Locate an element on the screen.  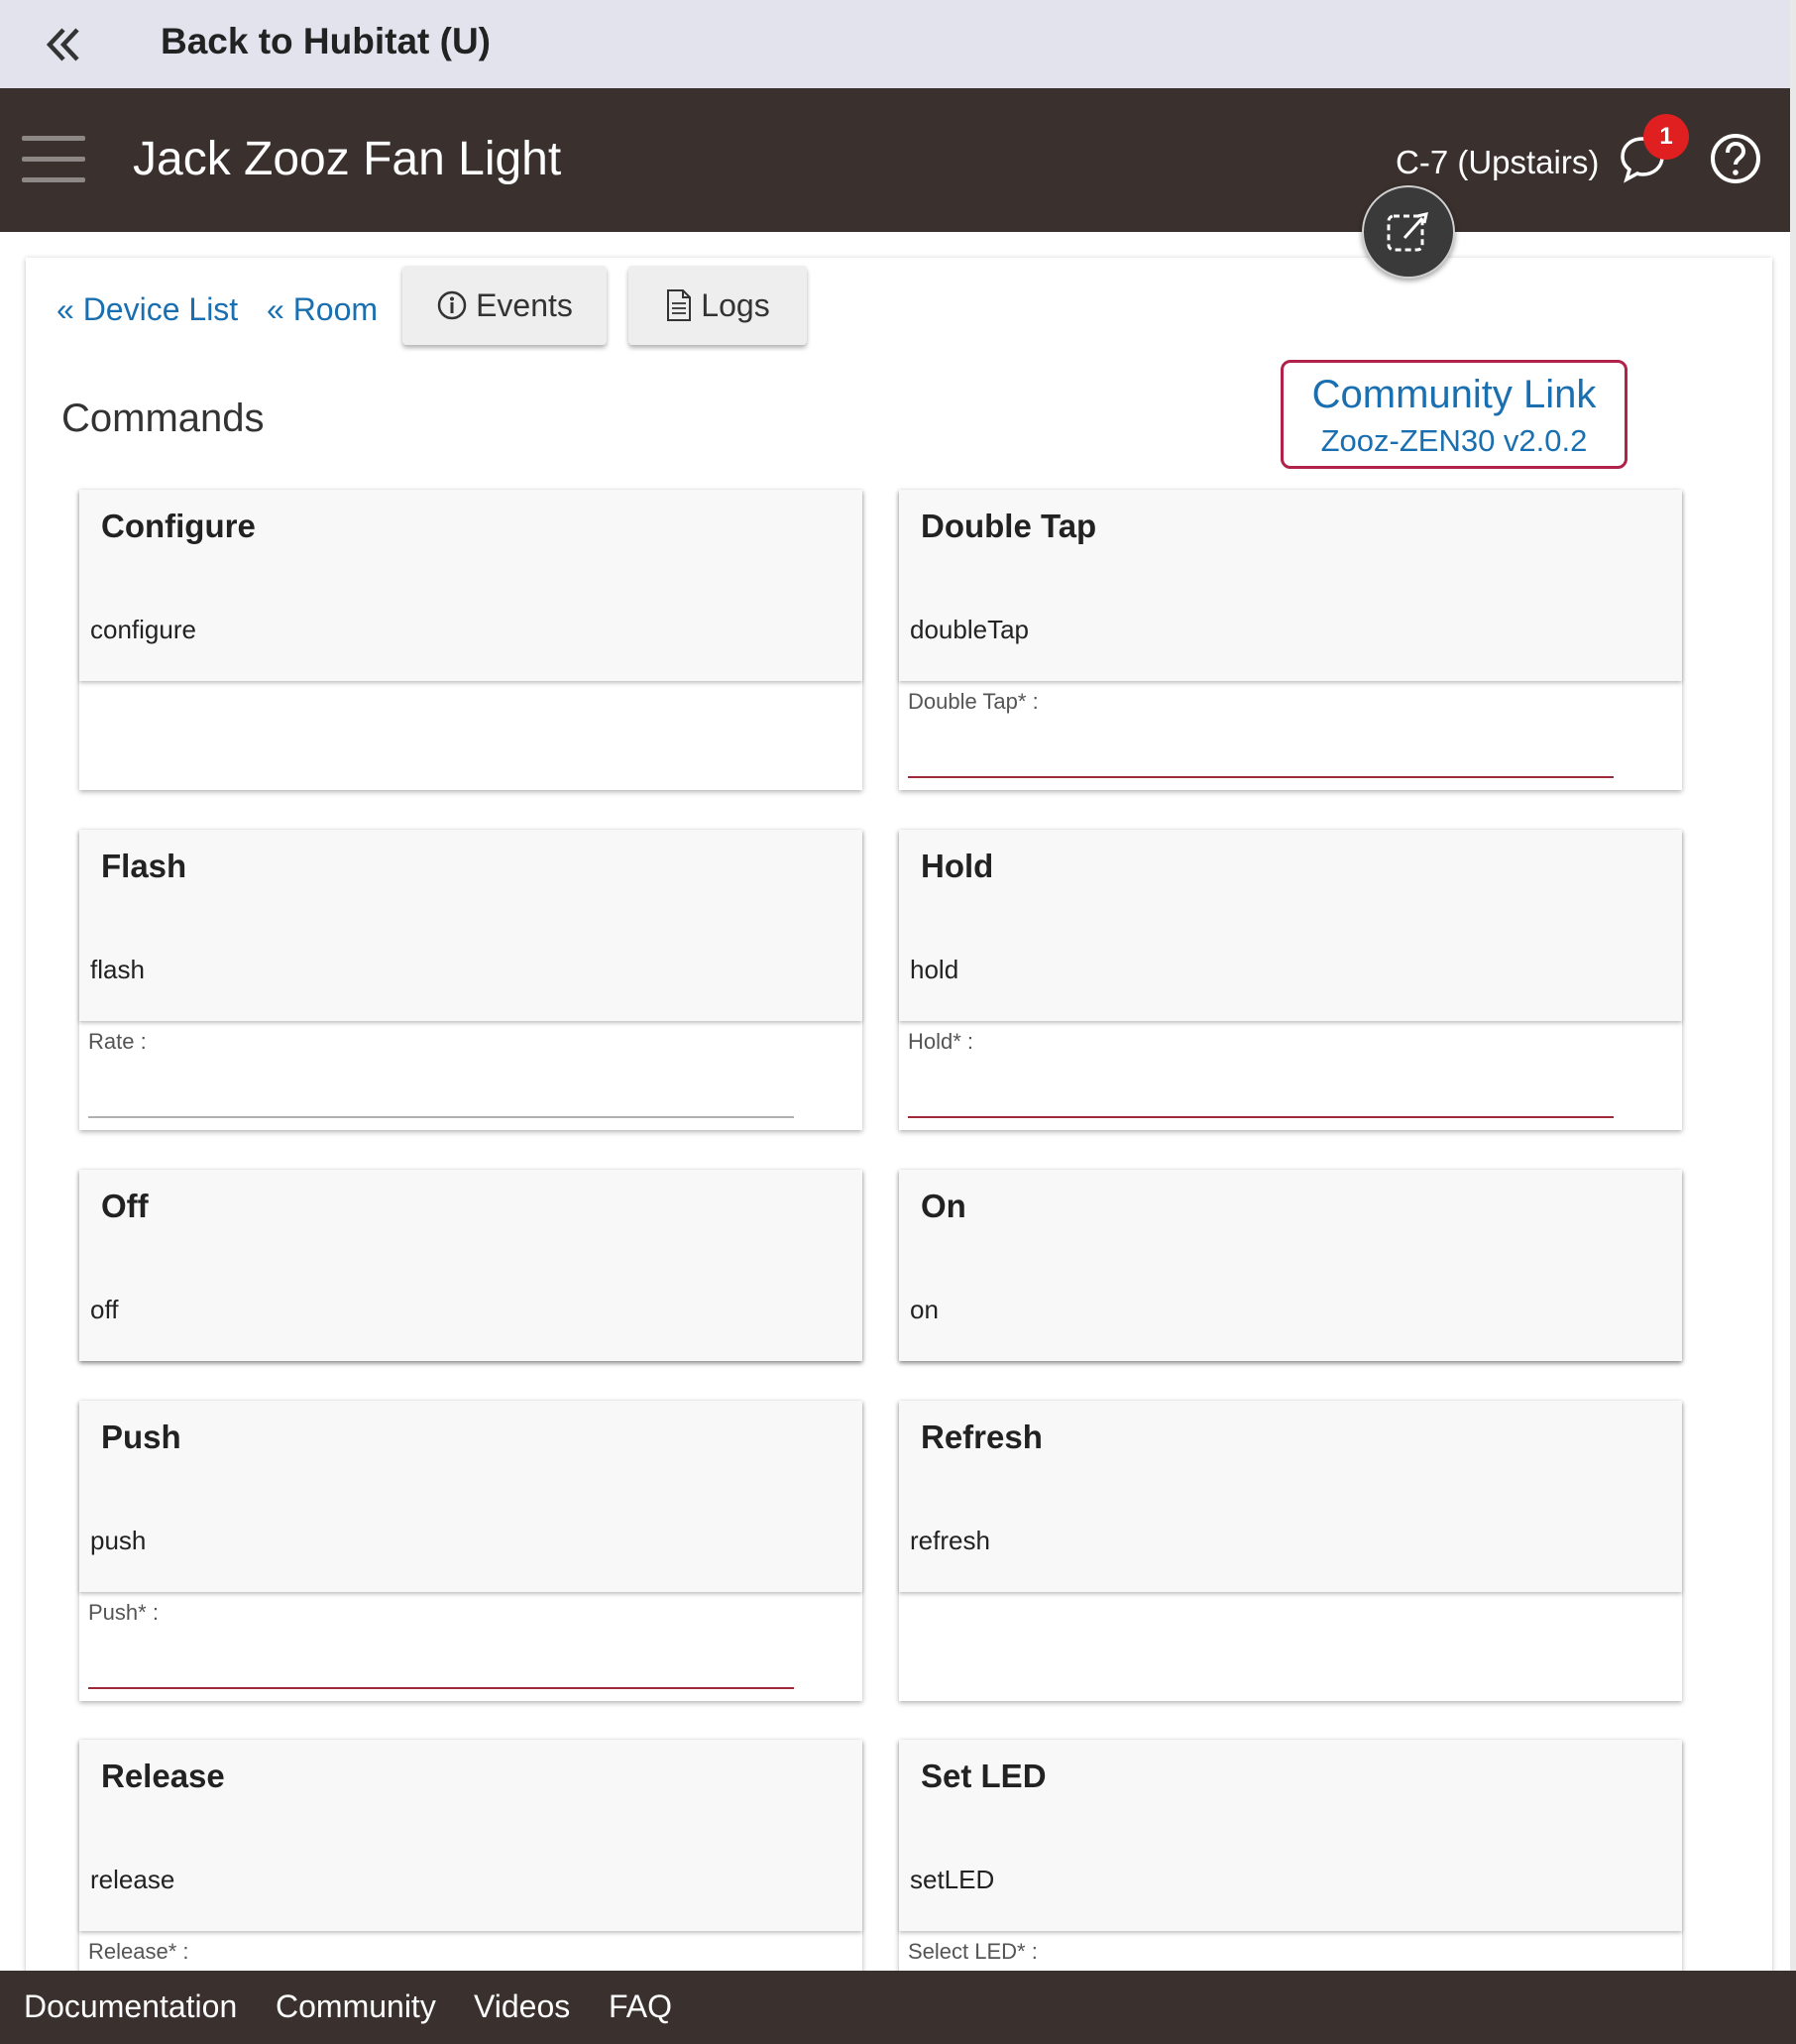
edit-selection-icon is located at coordinates (1408, 232).